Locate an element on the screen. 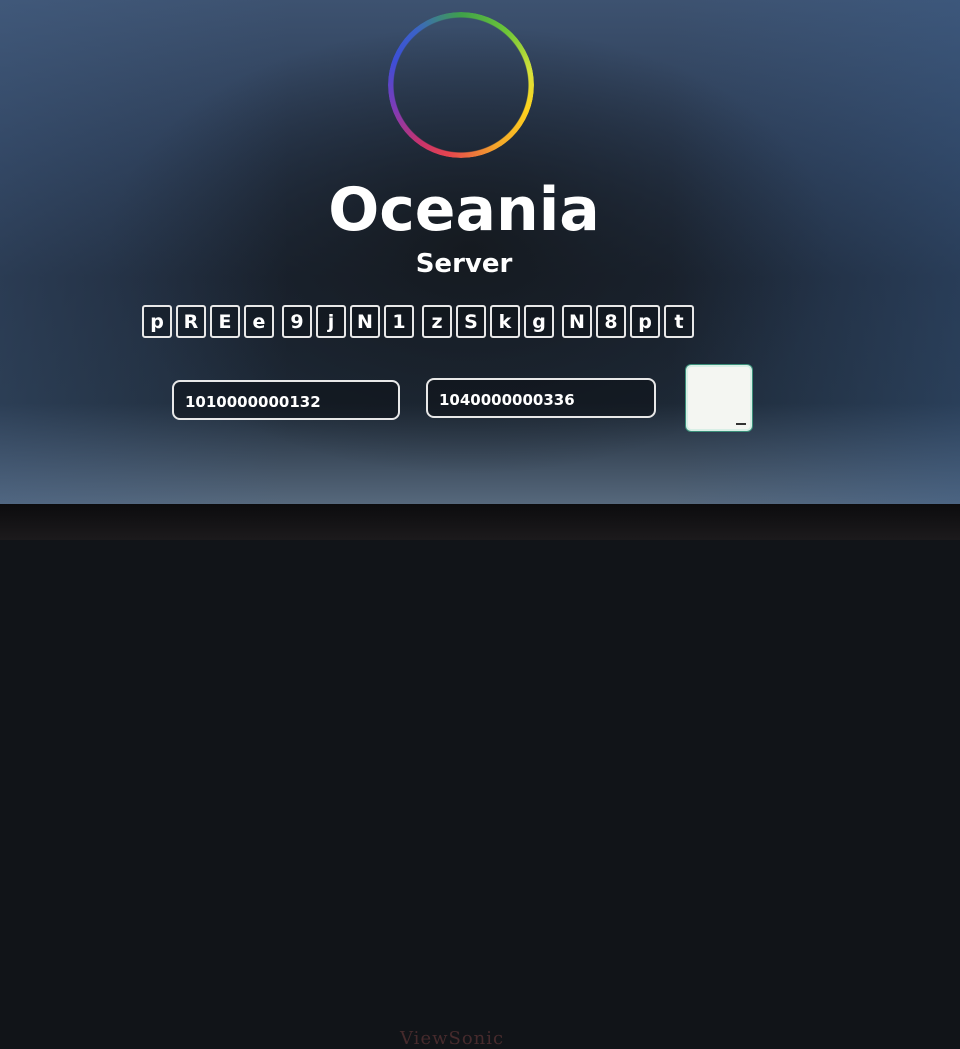 This screenshot has height=1049, width=960. loading-ring-icon is located at coordinates (461, 85).